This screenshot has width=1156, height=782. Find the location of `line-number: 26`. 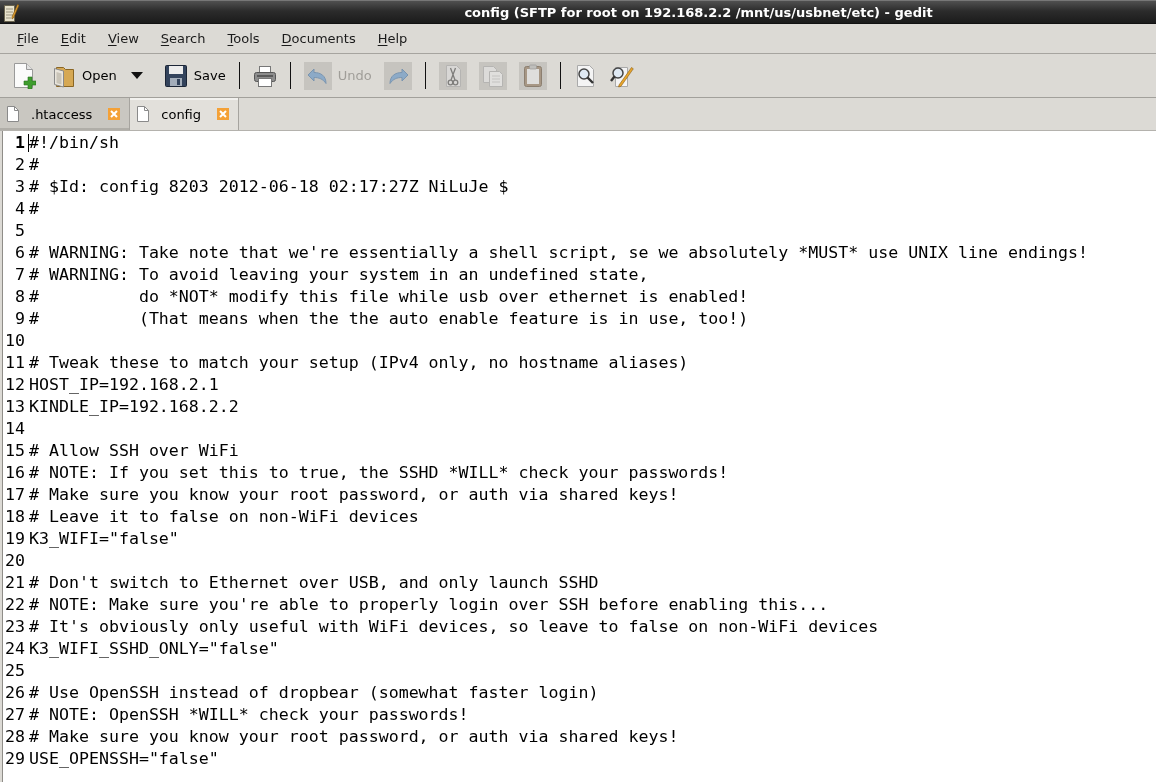

line-number: 26 is located at coordinates (14, 693).